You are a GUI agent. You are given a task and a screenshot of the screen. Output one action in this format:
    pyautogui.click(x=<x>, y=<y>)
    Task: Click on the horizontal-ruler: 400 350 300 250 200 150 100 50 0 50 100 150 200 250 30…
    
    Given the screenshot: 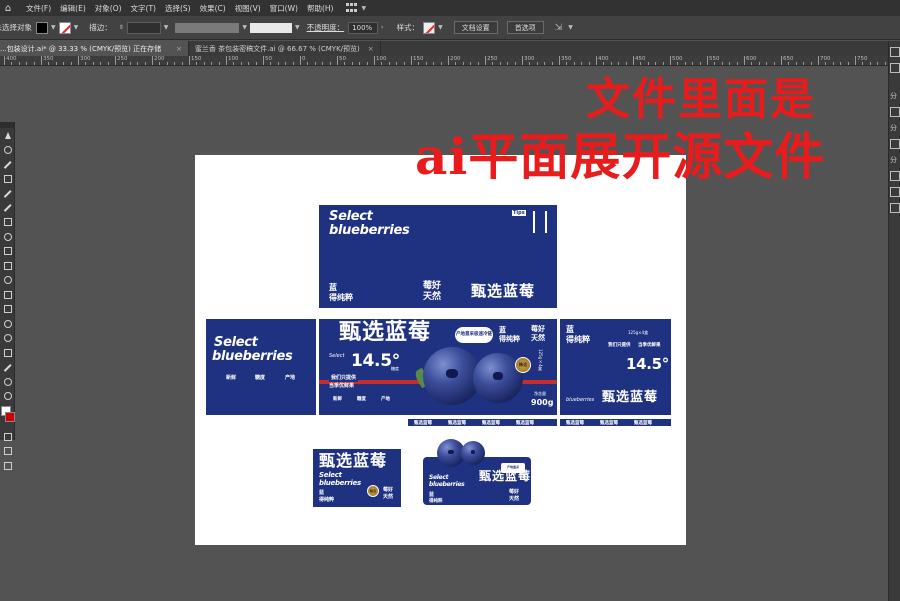 What is the action you would take?
    pyautogui.click(x=444, y=61)
    